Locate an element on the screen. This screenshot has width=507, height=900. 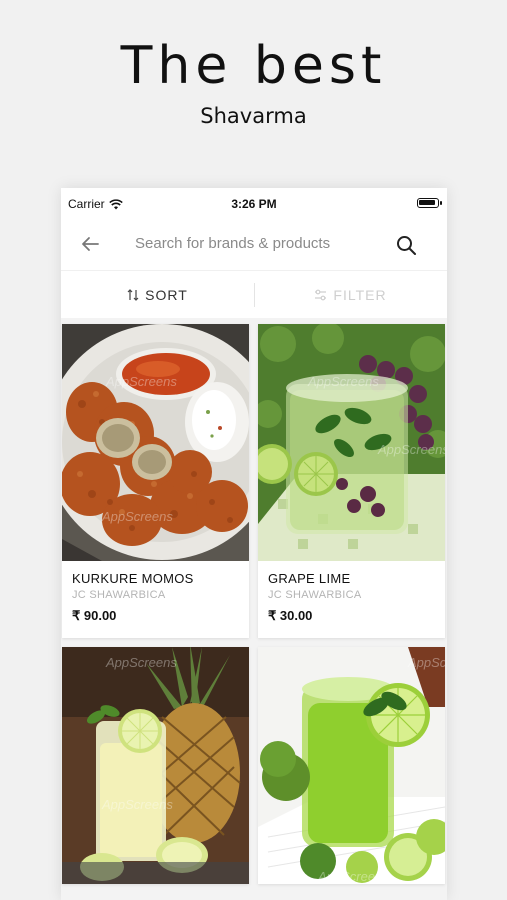
promo-subheadline: Shavarma is located at coordinates (253, 116).